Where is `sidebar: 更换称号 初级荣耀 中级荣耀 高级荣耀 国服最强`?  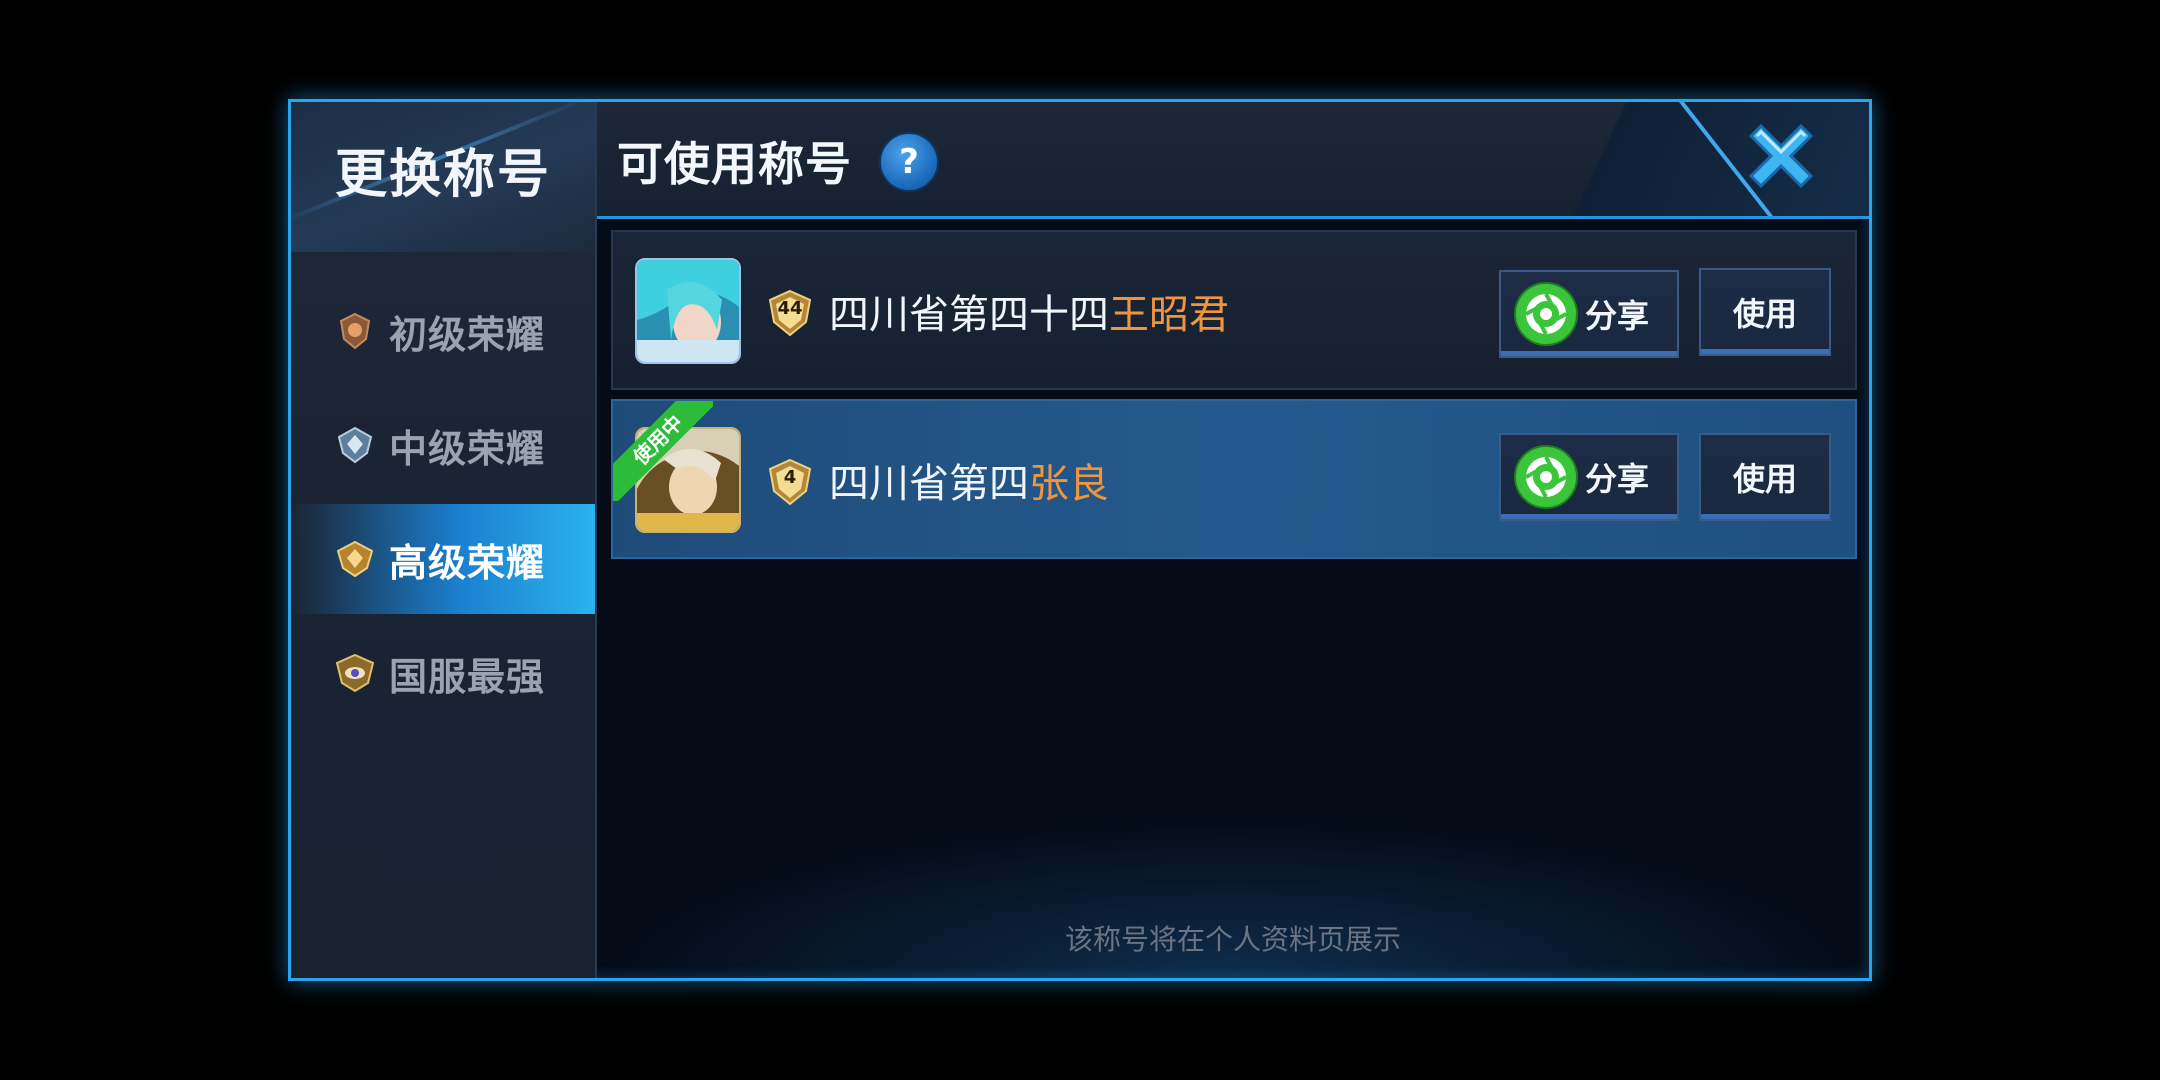
sidebar: 更换称号 初级荣耀 中级荣耀 高级荣耀 国服最强 is located at coordinates (444, 540).